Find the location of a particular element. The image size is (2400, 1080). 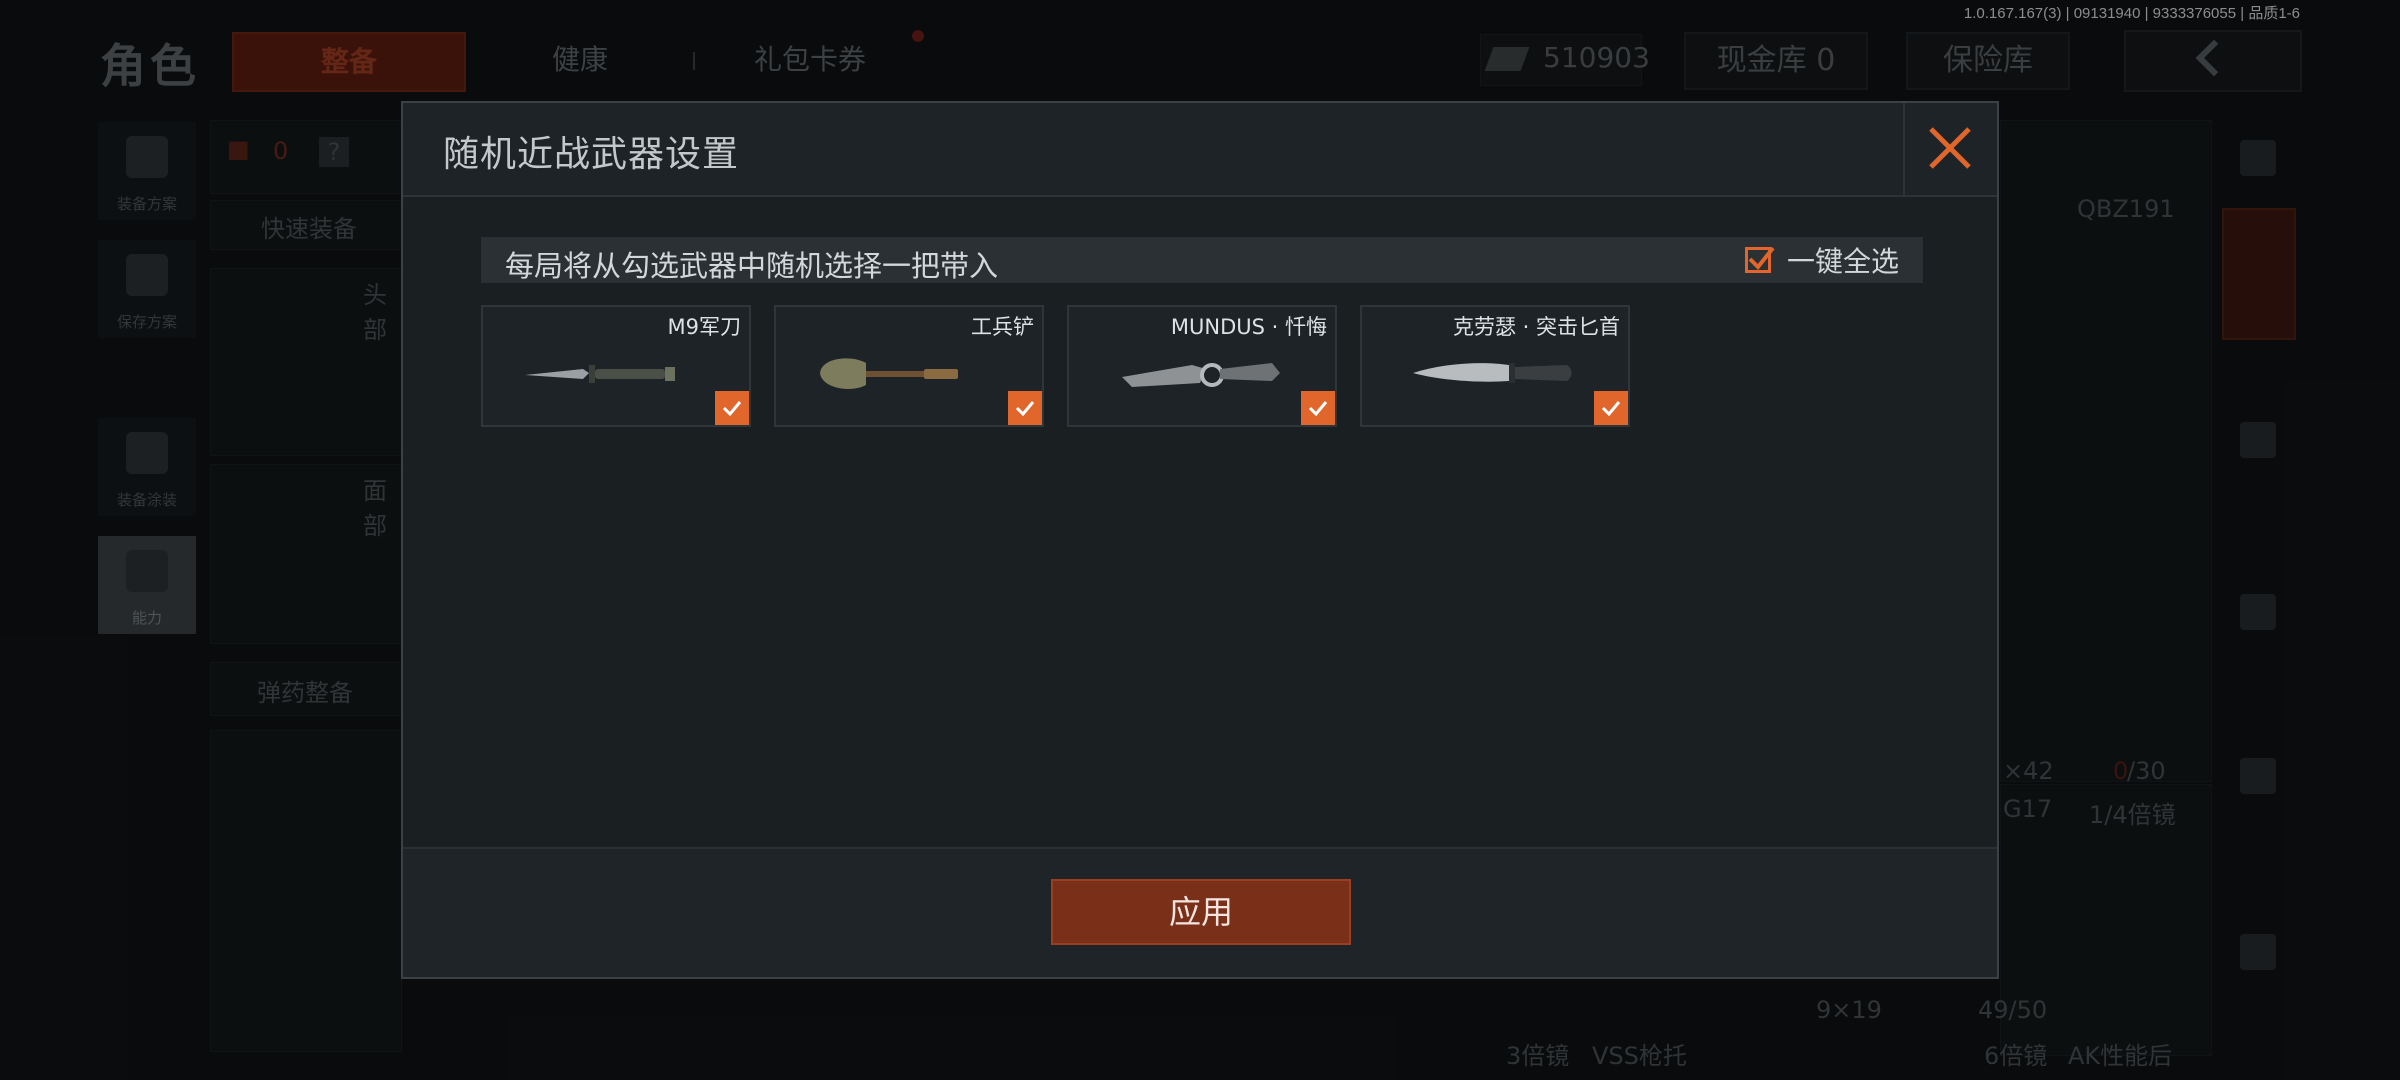

apply-button: 应用 is located at coordinates (1201, 912).